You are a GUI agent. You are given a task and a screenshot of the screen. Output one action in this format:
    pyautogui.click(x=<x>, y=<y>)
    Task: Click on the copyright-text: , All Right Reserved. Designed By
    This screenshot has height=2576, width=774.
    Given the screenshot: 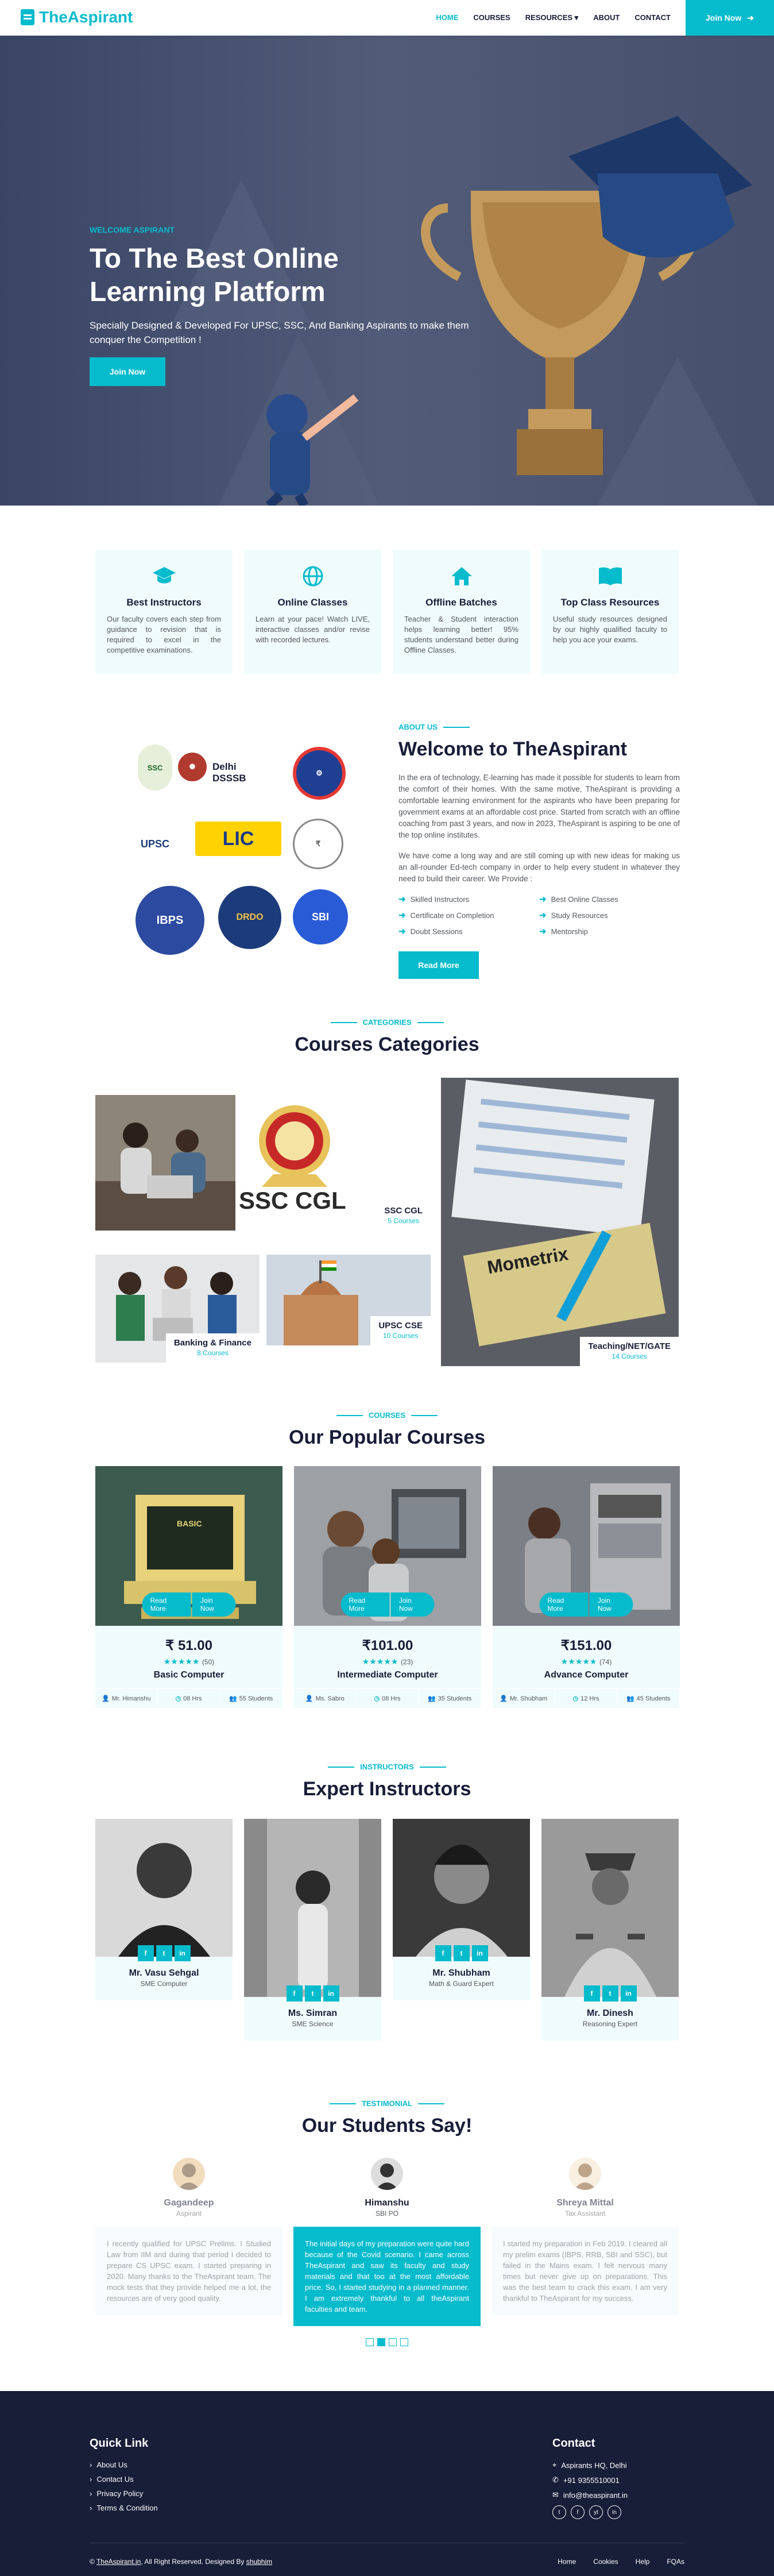 What is the action you would take?
    pyautogui.click(x=193, y=2562)
    